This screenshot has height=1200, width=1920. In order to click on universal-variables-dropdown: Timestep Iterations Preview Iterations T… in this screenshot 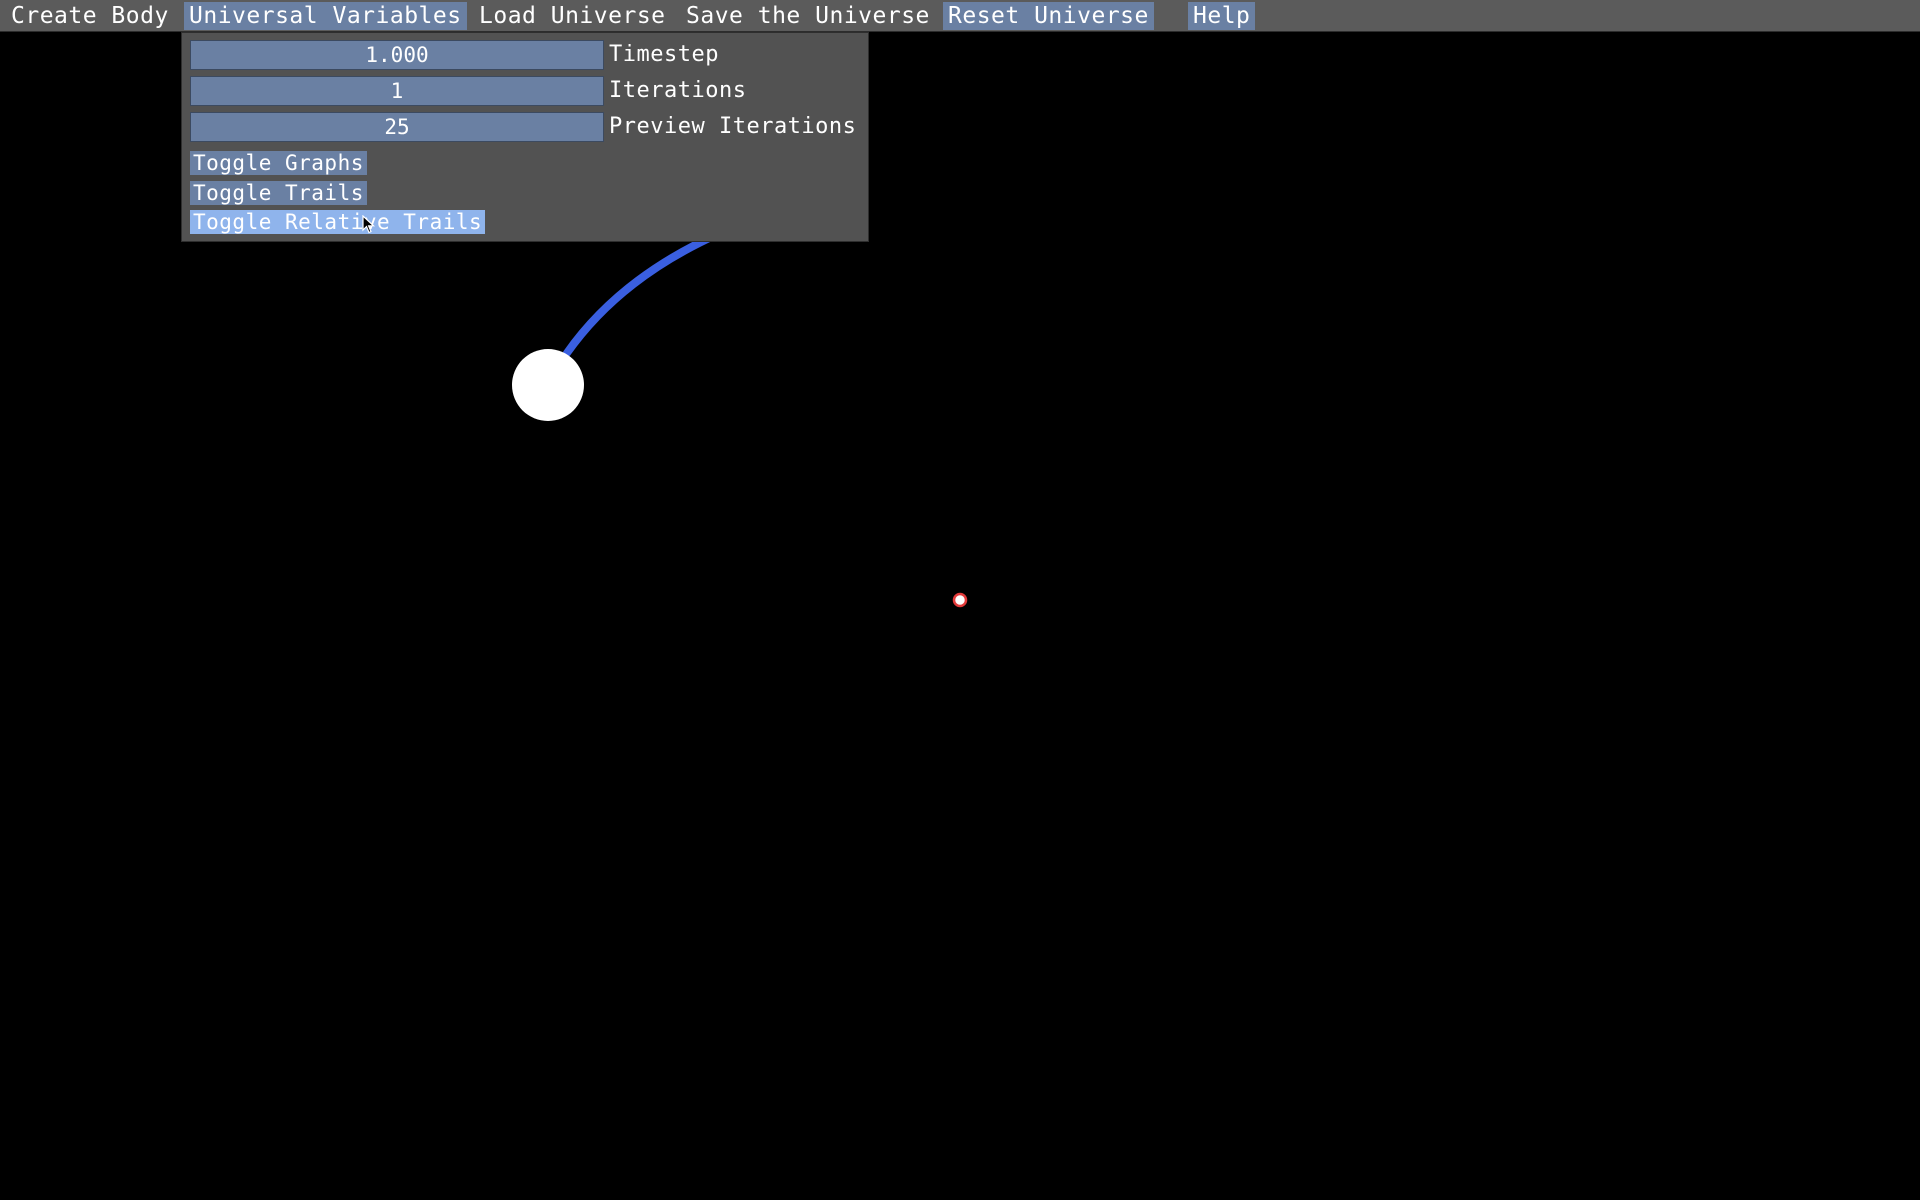, I will do `click(525, 137)`.